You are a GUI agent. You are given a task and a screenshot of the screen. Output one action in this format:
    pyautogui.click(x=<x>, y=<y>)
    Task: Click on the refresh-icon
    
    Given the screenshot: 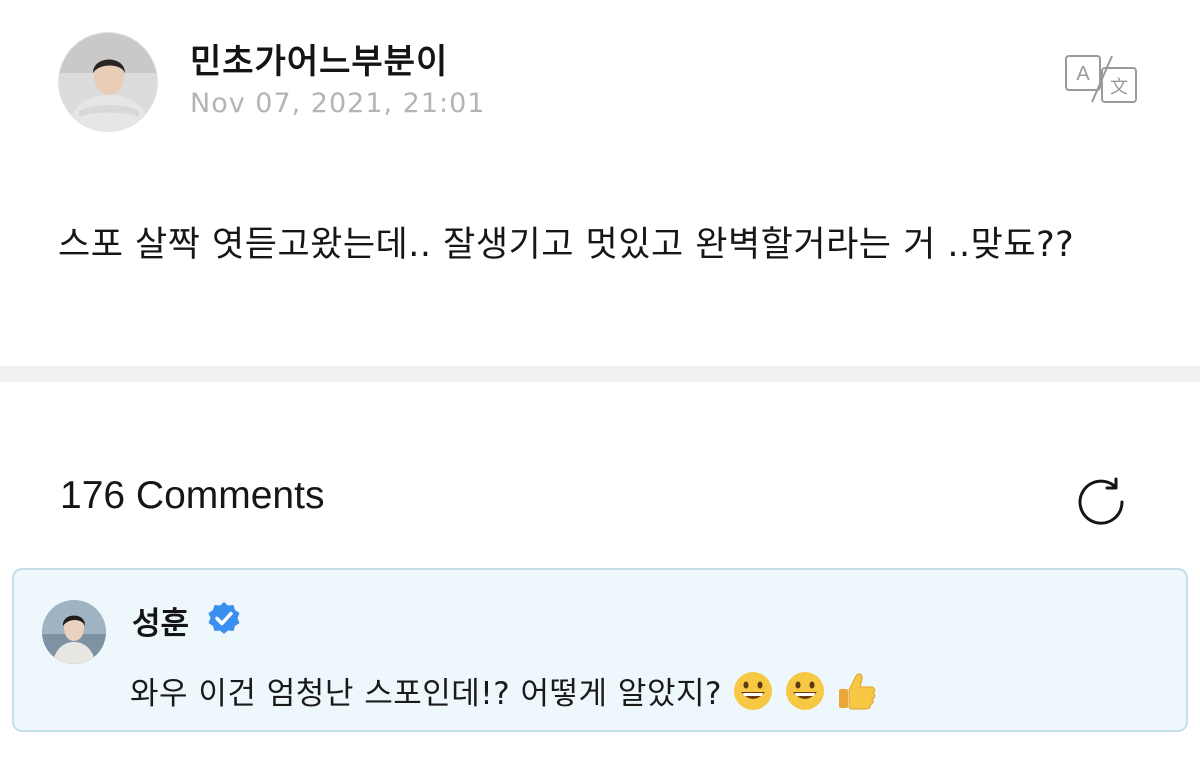 What is the action you would take?
    pyautogui.click(x=1101, y=501)
    